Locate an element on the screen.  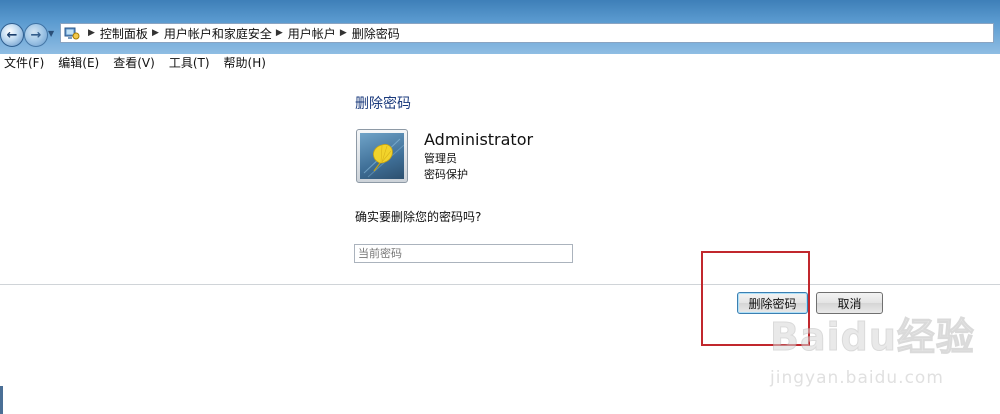
history-dropdown-icon: ▼ is located at coordinates (51, 33).